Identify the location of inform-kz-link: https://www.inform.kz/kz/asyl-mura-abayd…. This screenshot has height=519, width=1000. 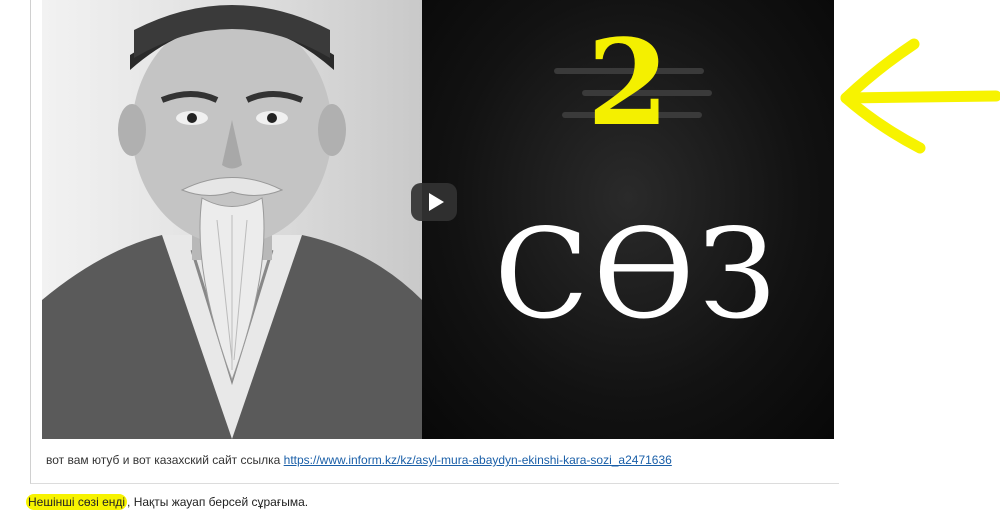
(478, 460).